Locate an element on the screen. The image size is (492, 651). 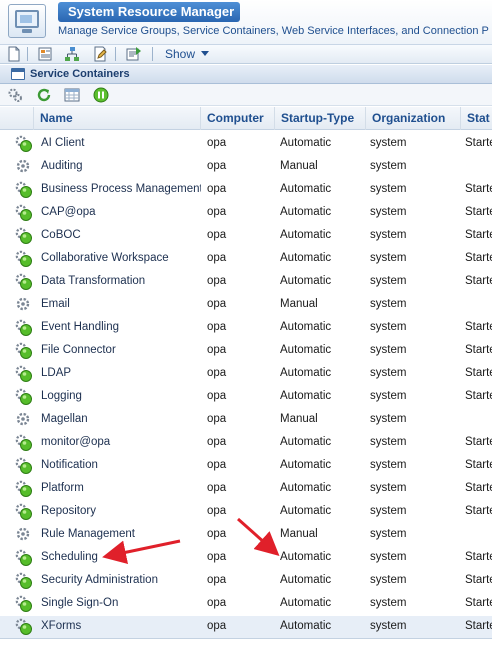
table-row: Event Handling opa Automatic system Starte is located at coordinates (246, 328).